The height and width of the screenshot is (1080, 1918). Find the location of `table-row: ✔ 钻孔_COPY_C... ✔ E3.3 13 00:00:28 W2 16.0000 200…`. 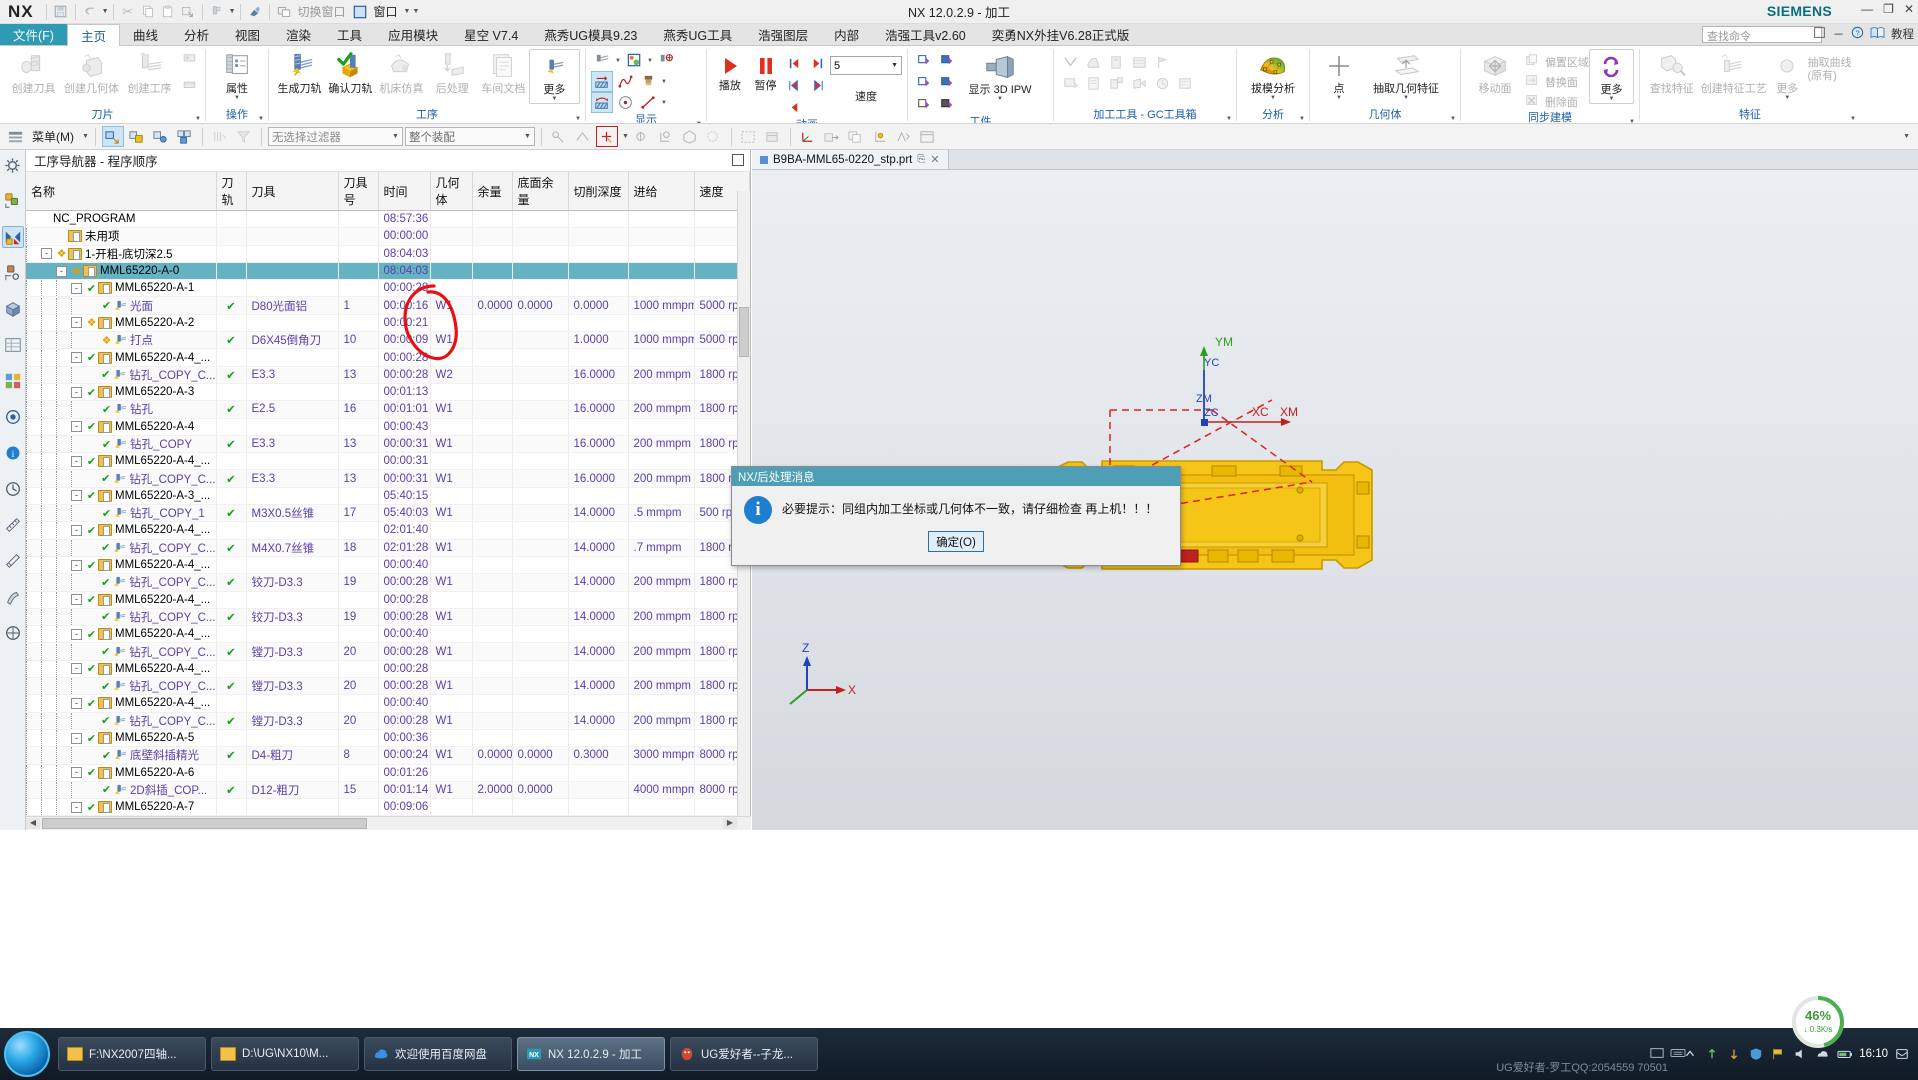

table-row: ✔ 钻孔_COPY_C... ✔ E3.3 13 00:00:28 W2 16.0000 200… is located at coordinates (388, 375).